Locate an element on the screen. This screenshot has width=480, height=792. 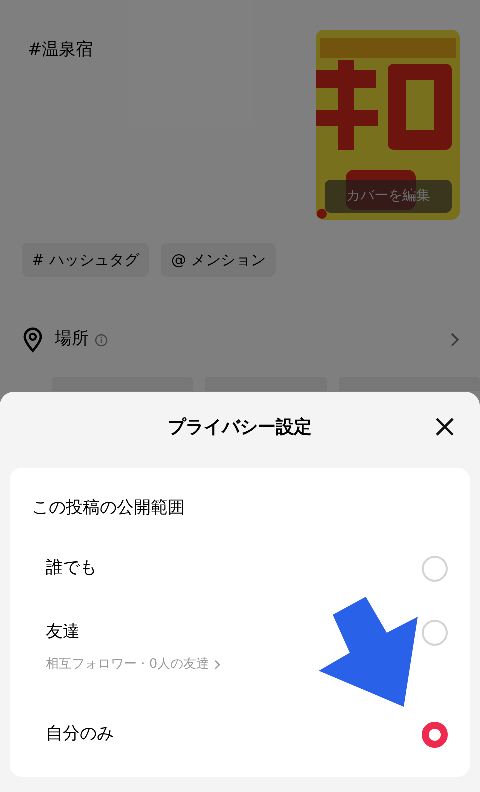
edit-cover-button: カバーを編集 is located at coordinates (388, 196).